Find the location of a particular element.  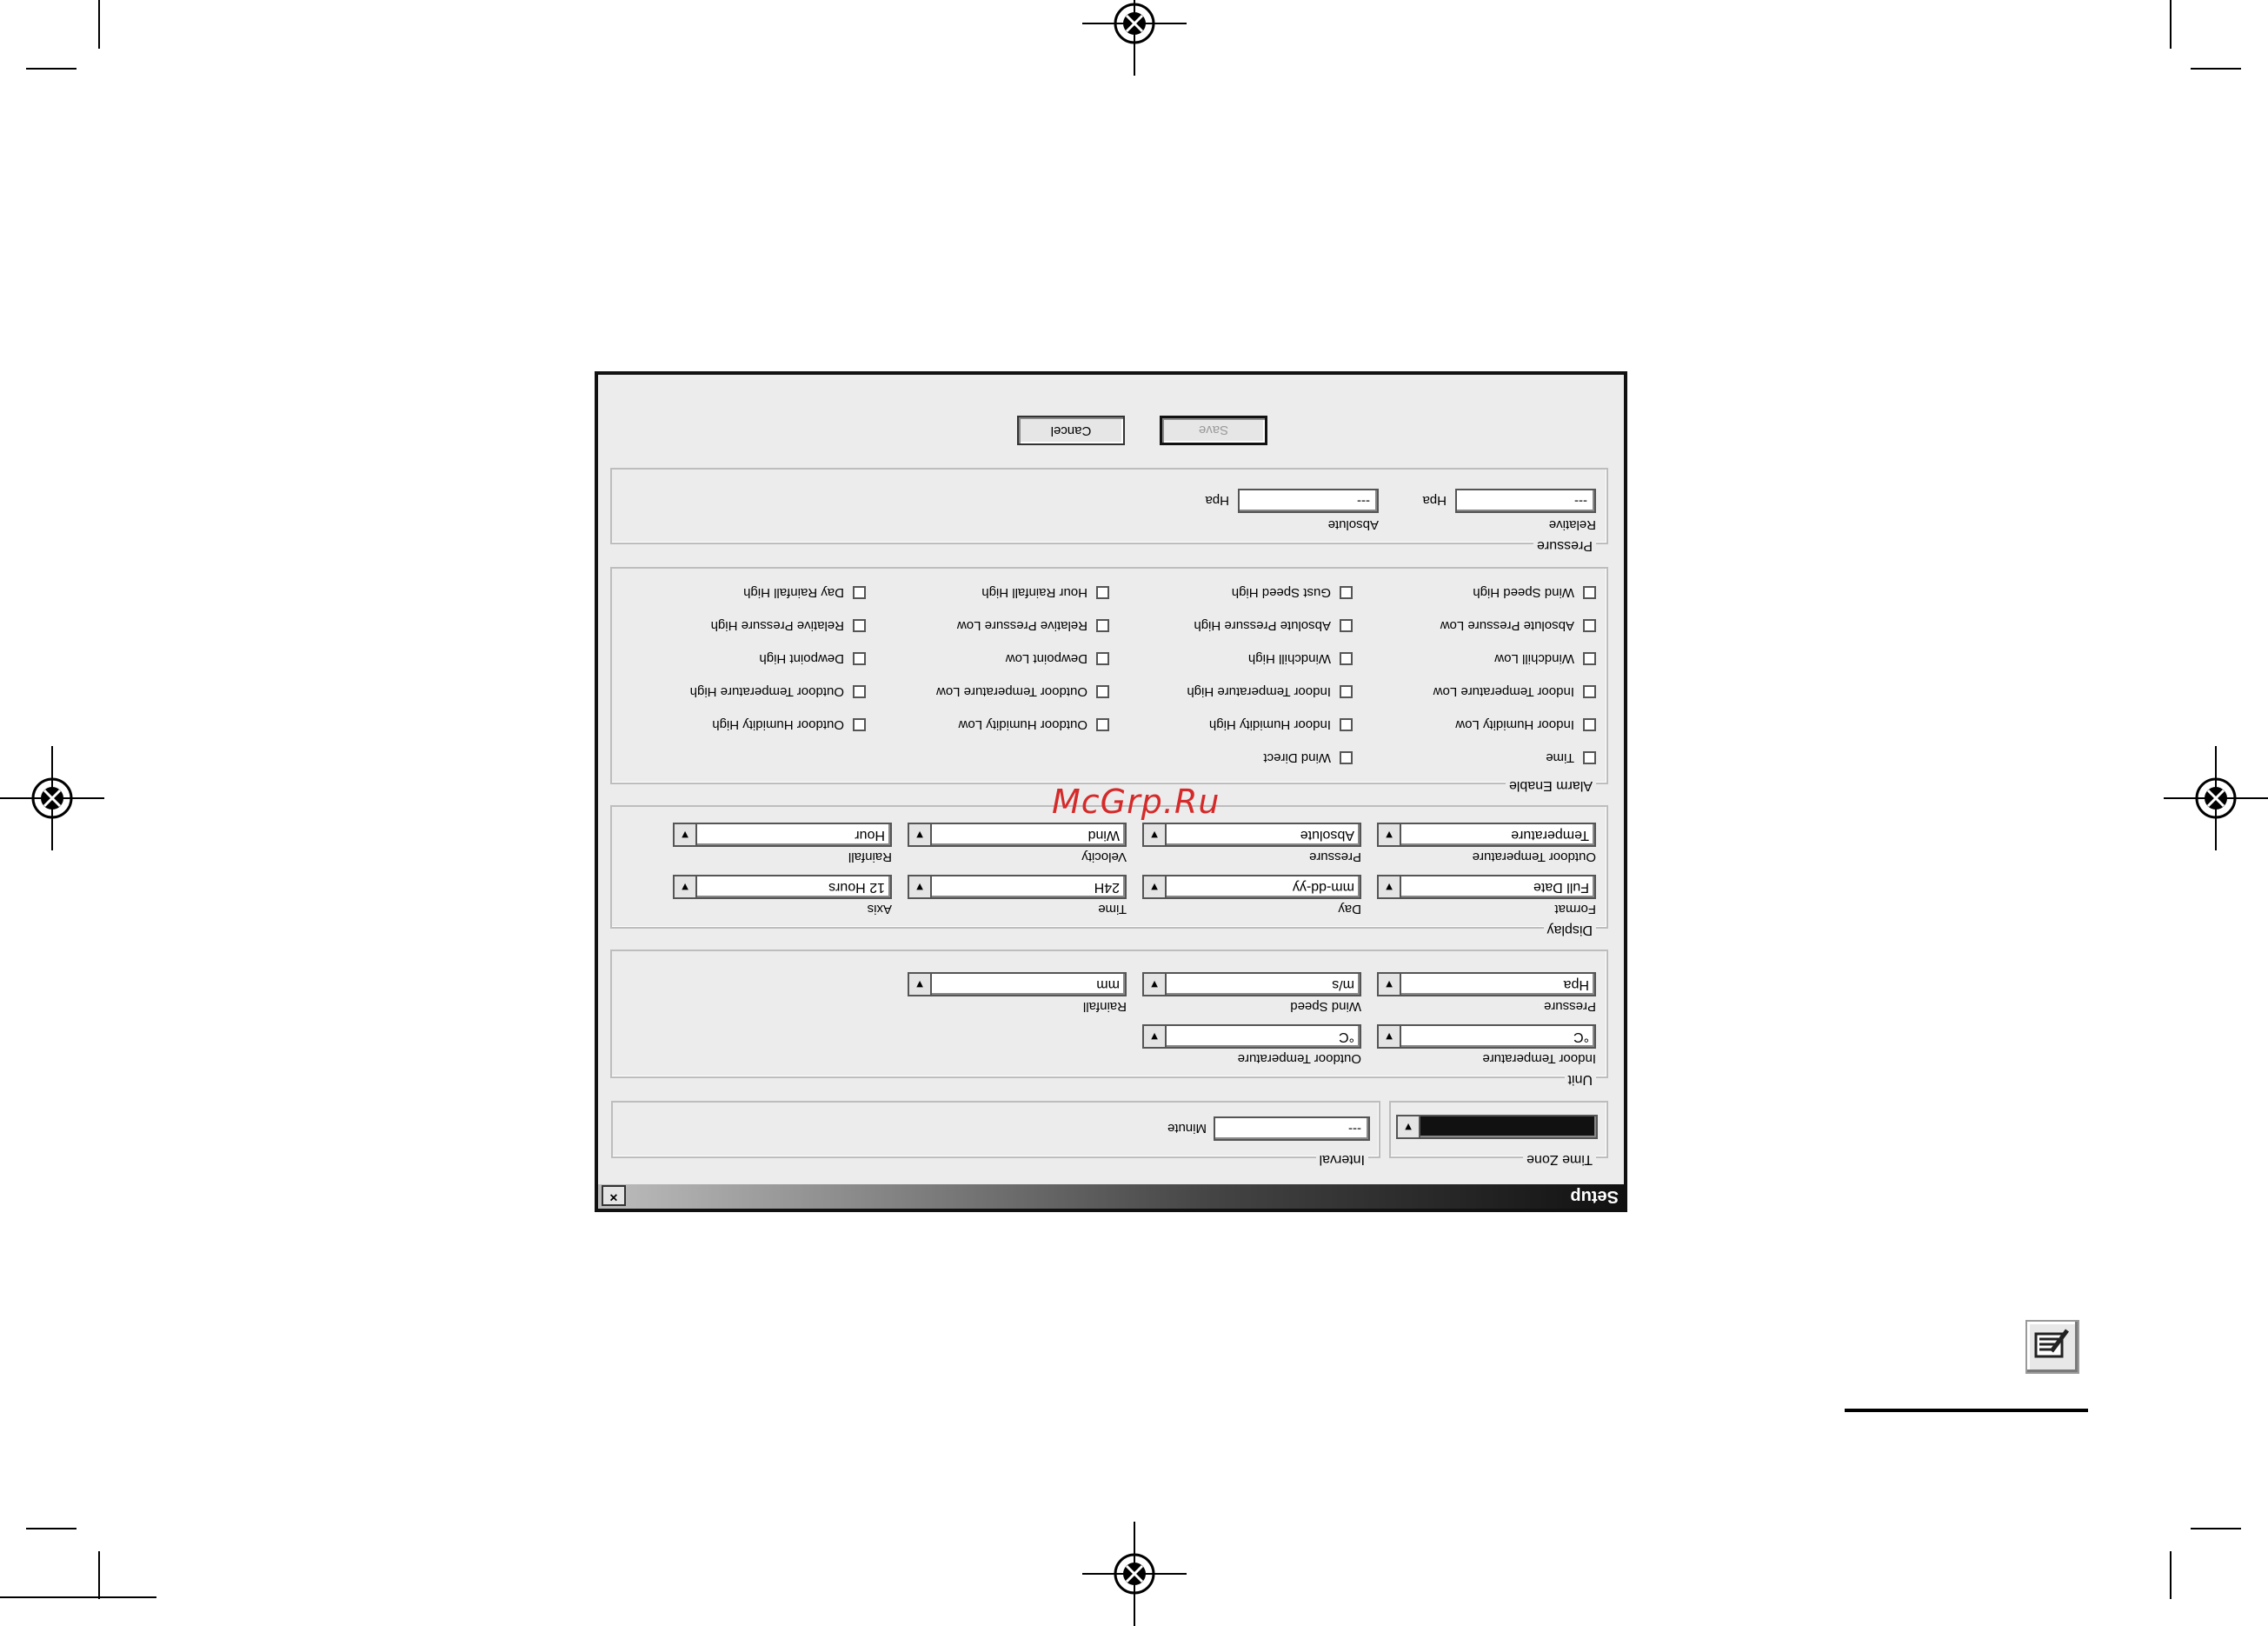

alarm-checkbox: Hour Rainfall High is located at coordinates (1045, 592).